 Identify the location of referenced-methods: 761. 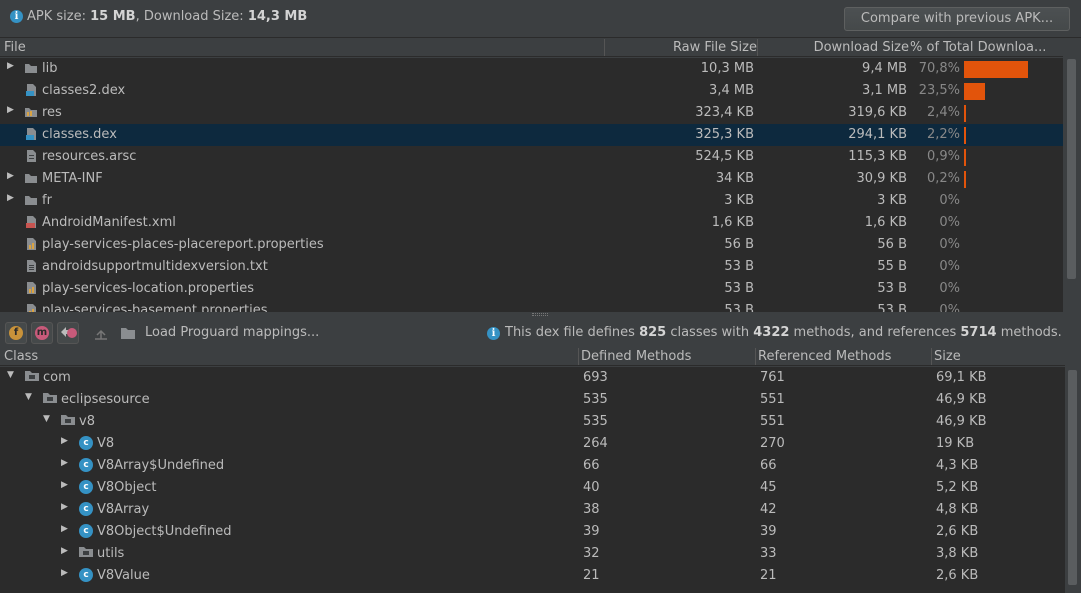
(772, 377).